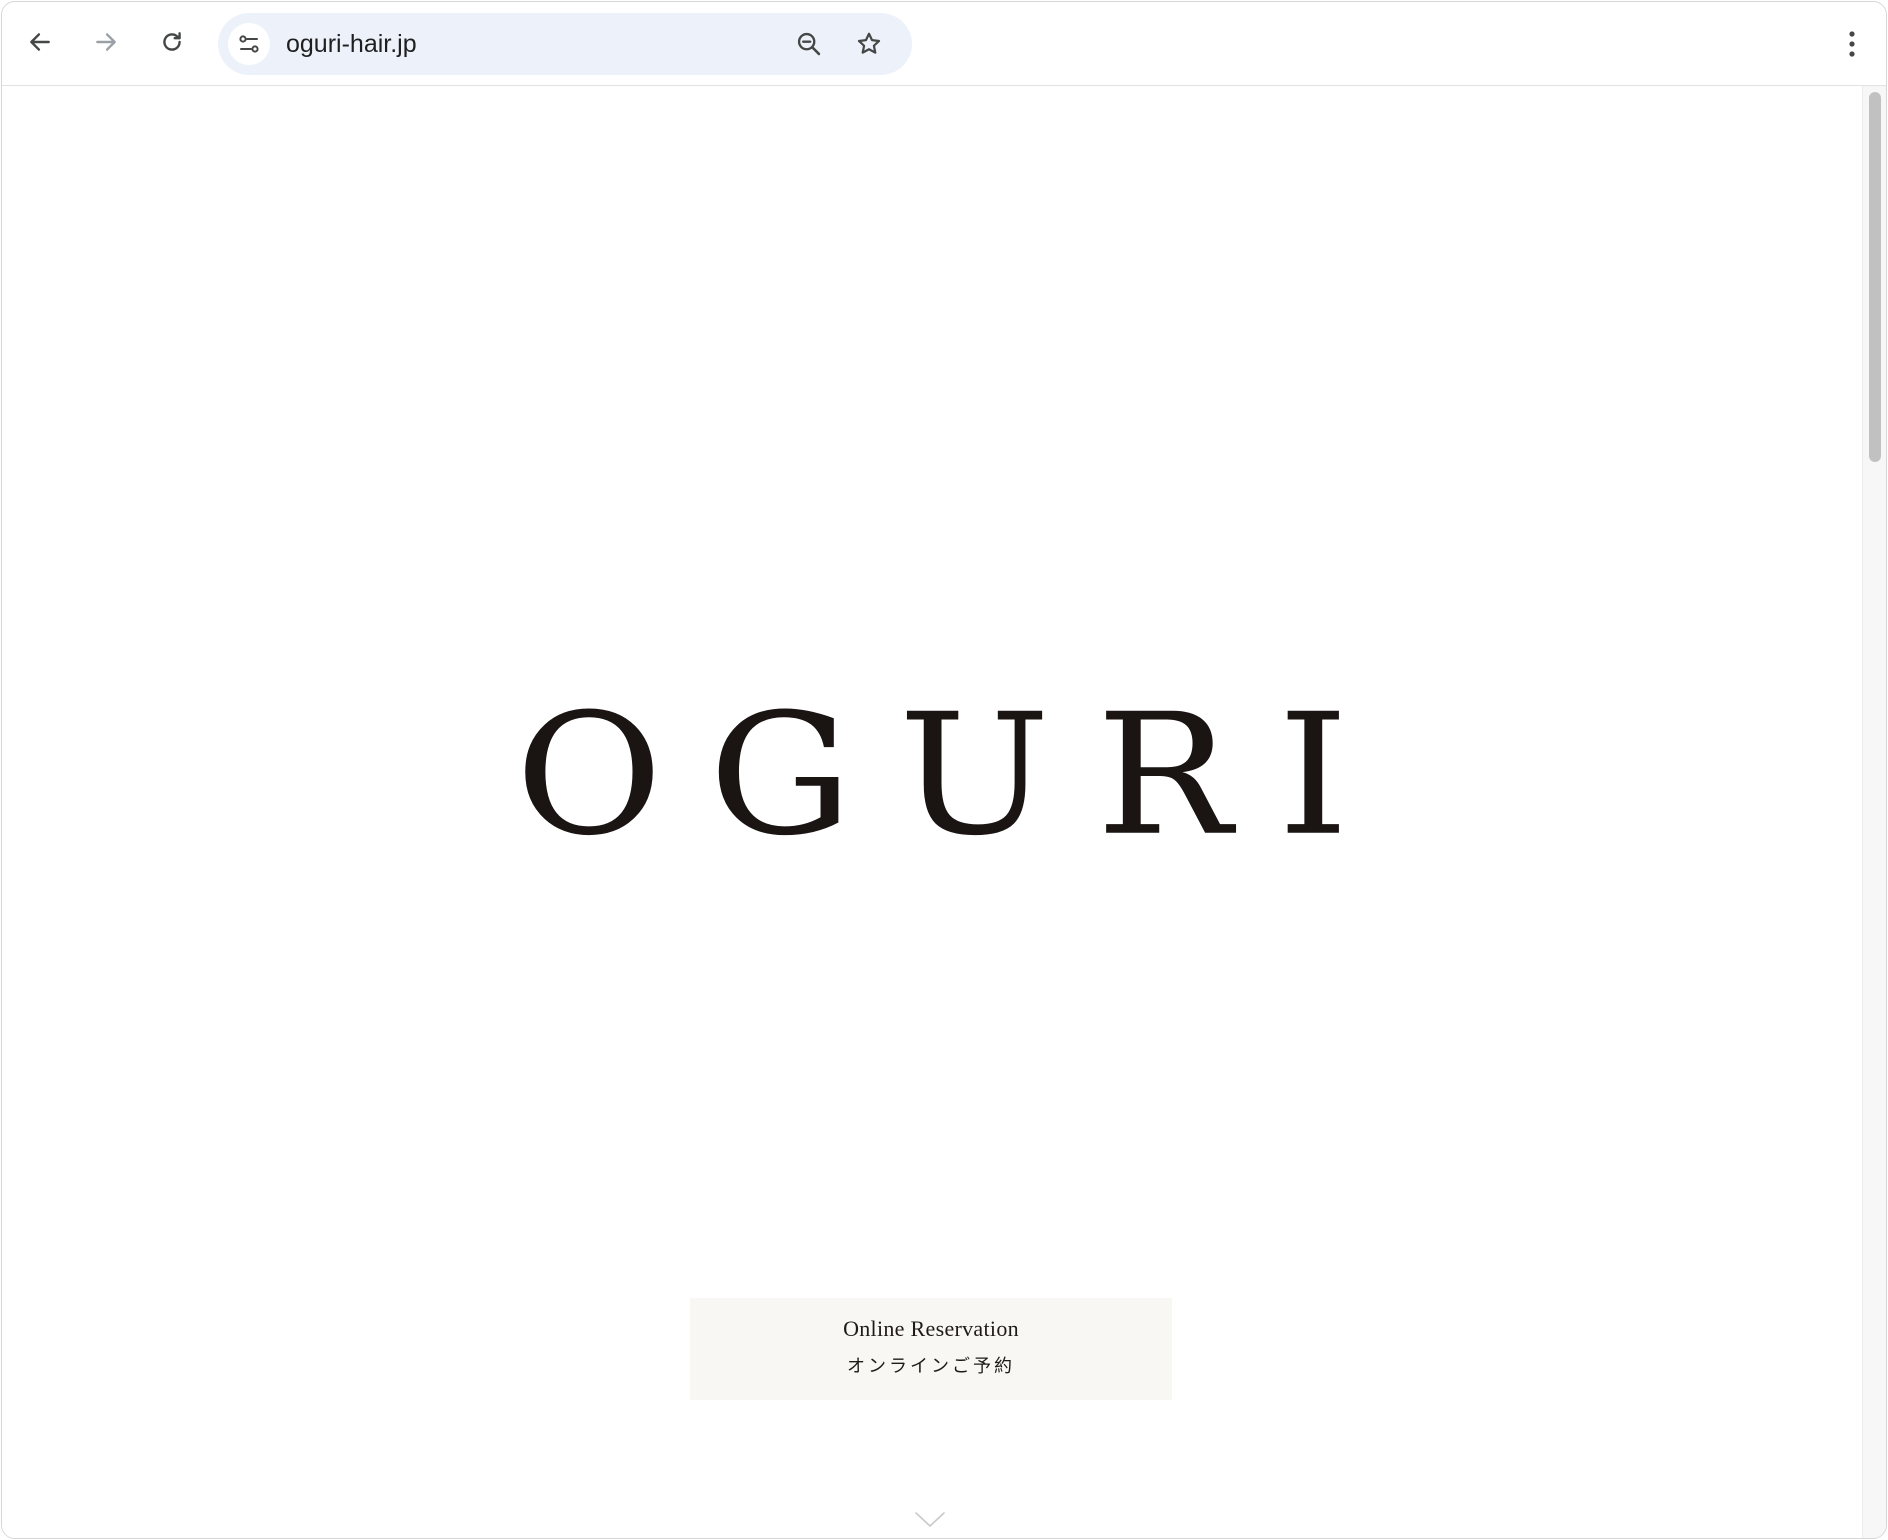 The image size is (1888, 1540). Describe the element at coordinates (1875, 277) in the screenshot. I see `scrollbar-thumb` at that location.